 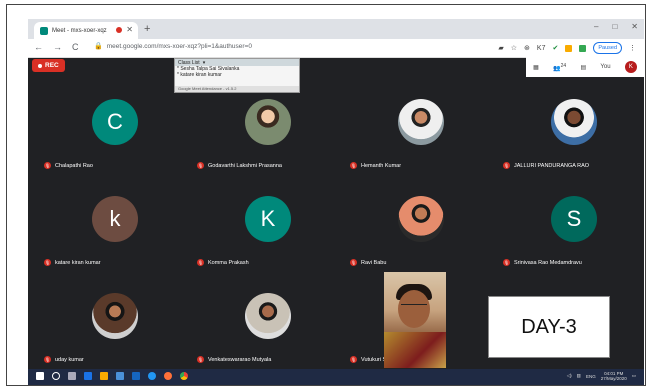 I want to click on clock-date: 27/May/2020, so click(x=613, y=378).